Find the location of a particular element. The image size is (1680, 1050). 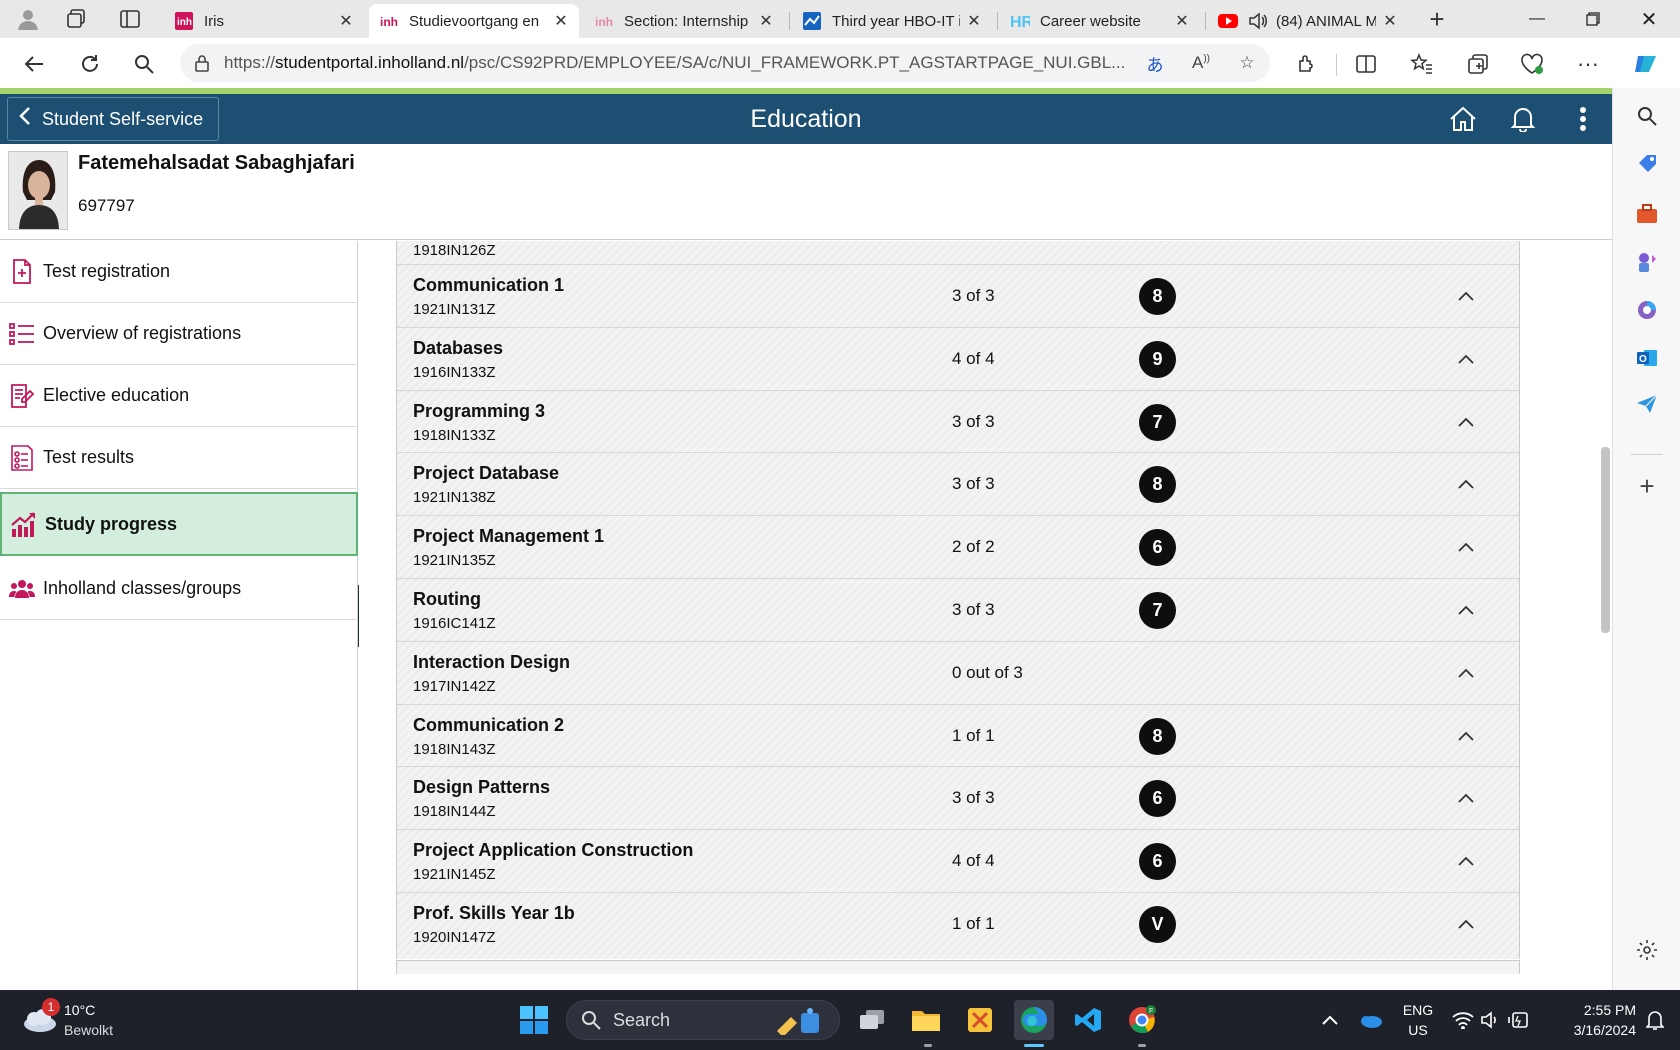

games-icon is located at coordinates (1647, 262).